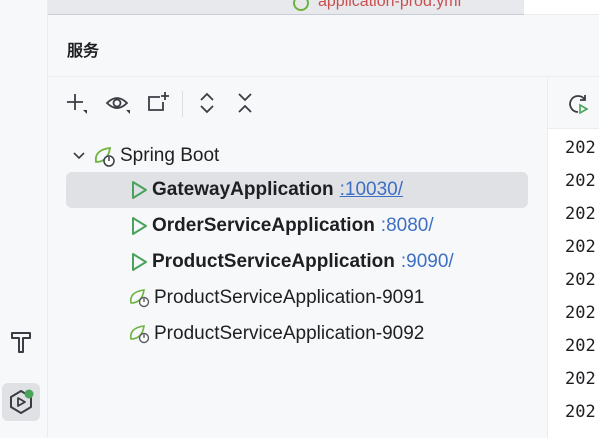 The image size is (599, 438). I want to click on service-name: GatewayApplication, so click(243, 189).